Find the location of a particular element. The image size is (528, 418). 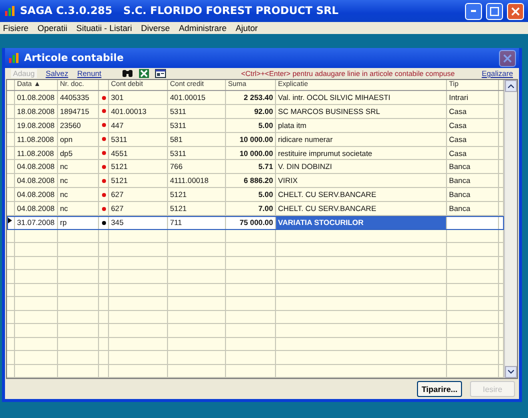

scroll-down-icon is located at coordinates (511, 372).